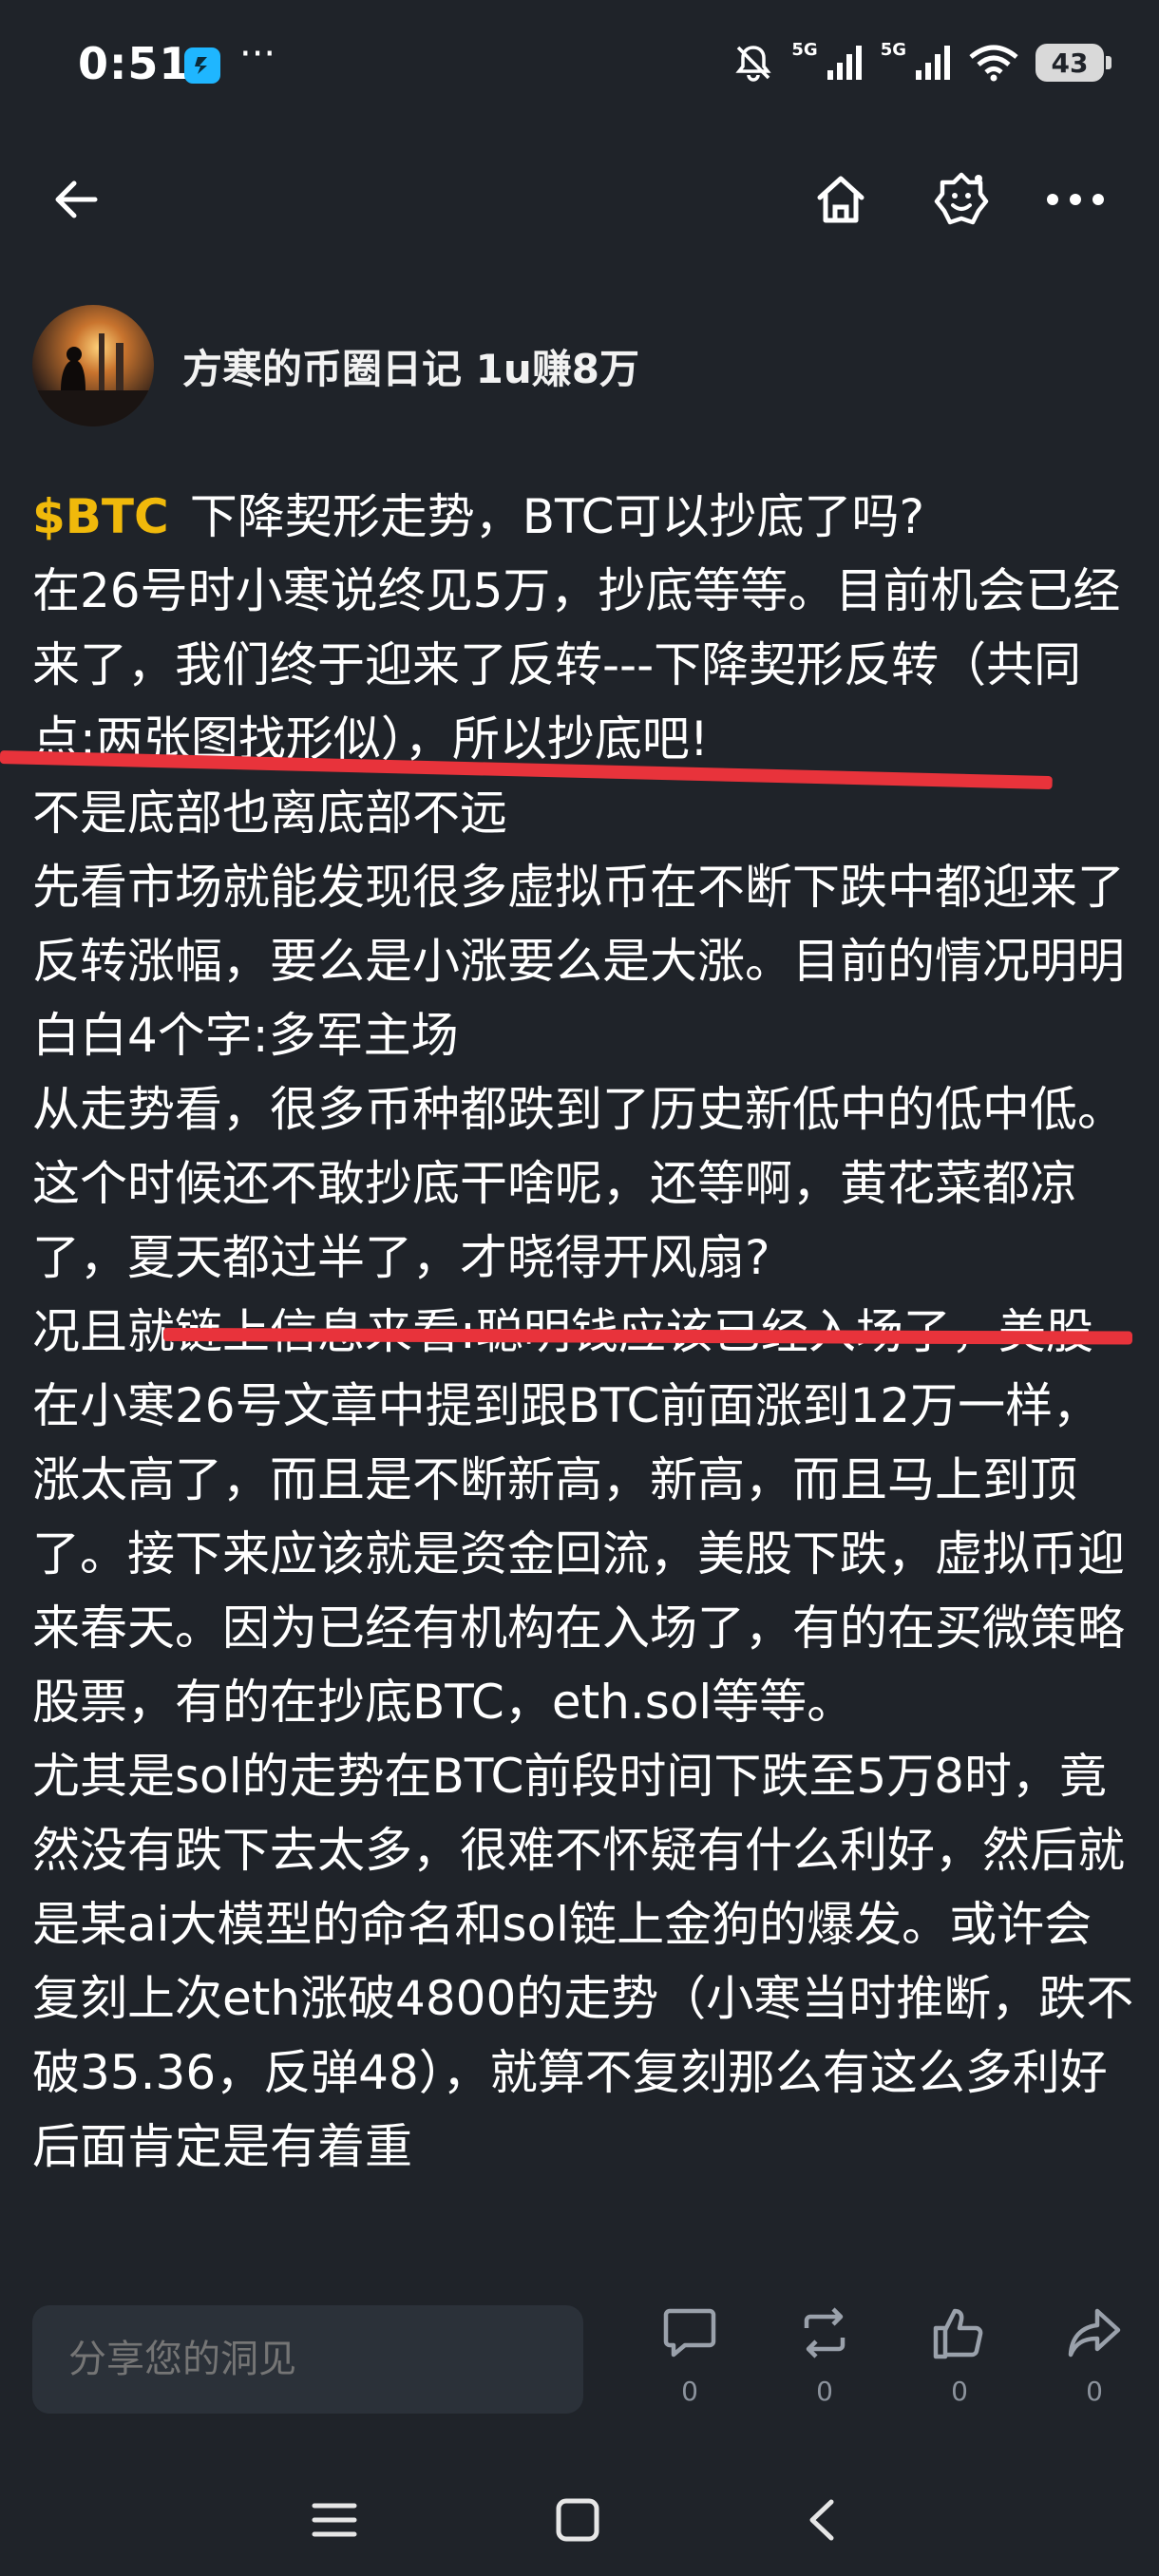 The image size is (1159, 2576). I want to click on tip-button, so click(961, 199).